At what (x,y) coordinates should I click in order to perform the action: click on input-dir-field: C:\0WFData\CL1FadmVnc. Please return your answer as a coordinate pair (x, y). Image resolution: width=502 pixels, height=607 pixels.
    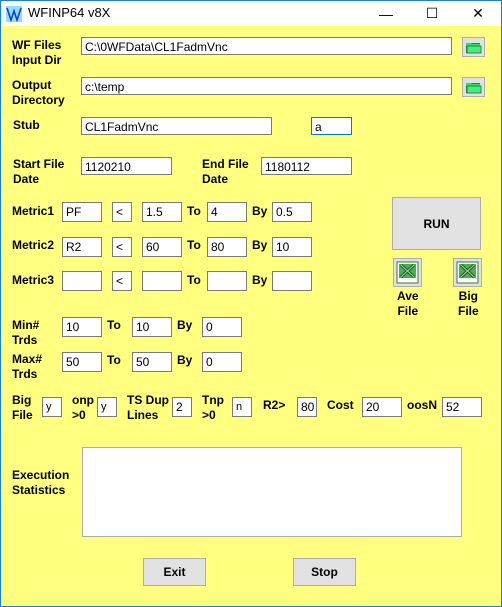
    Looking at the image, I should click on (266, 46).